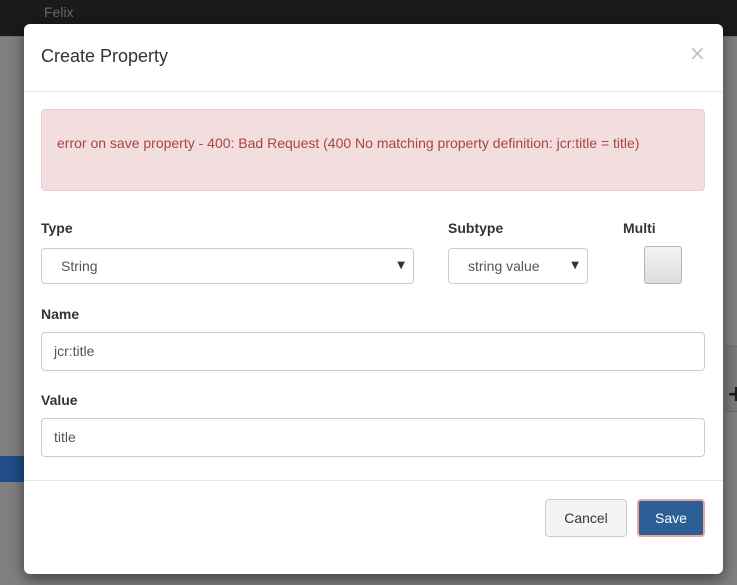 The image size is (737, 585). Describe the element at coordinates (227, 266) in the screenshot. I see `type-select: String ▼` at that location.